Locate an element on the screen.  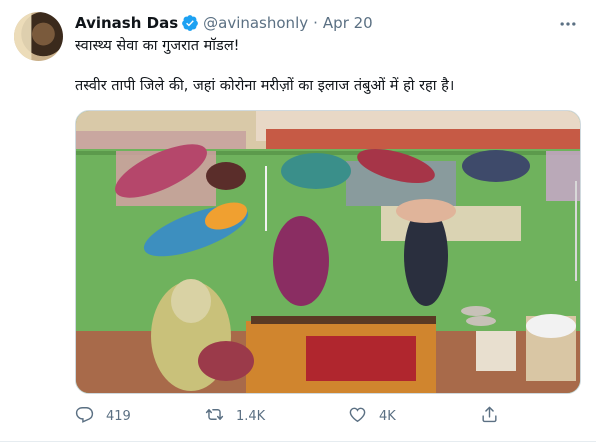
like-icon is located at coordinates (357, 416).